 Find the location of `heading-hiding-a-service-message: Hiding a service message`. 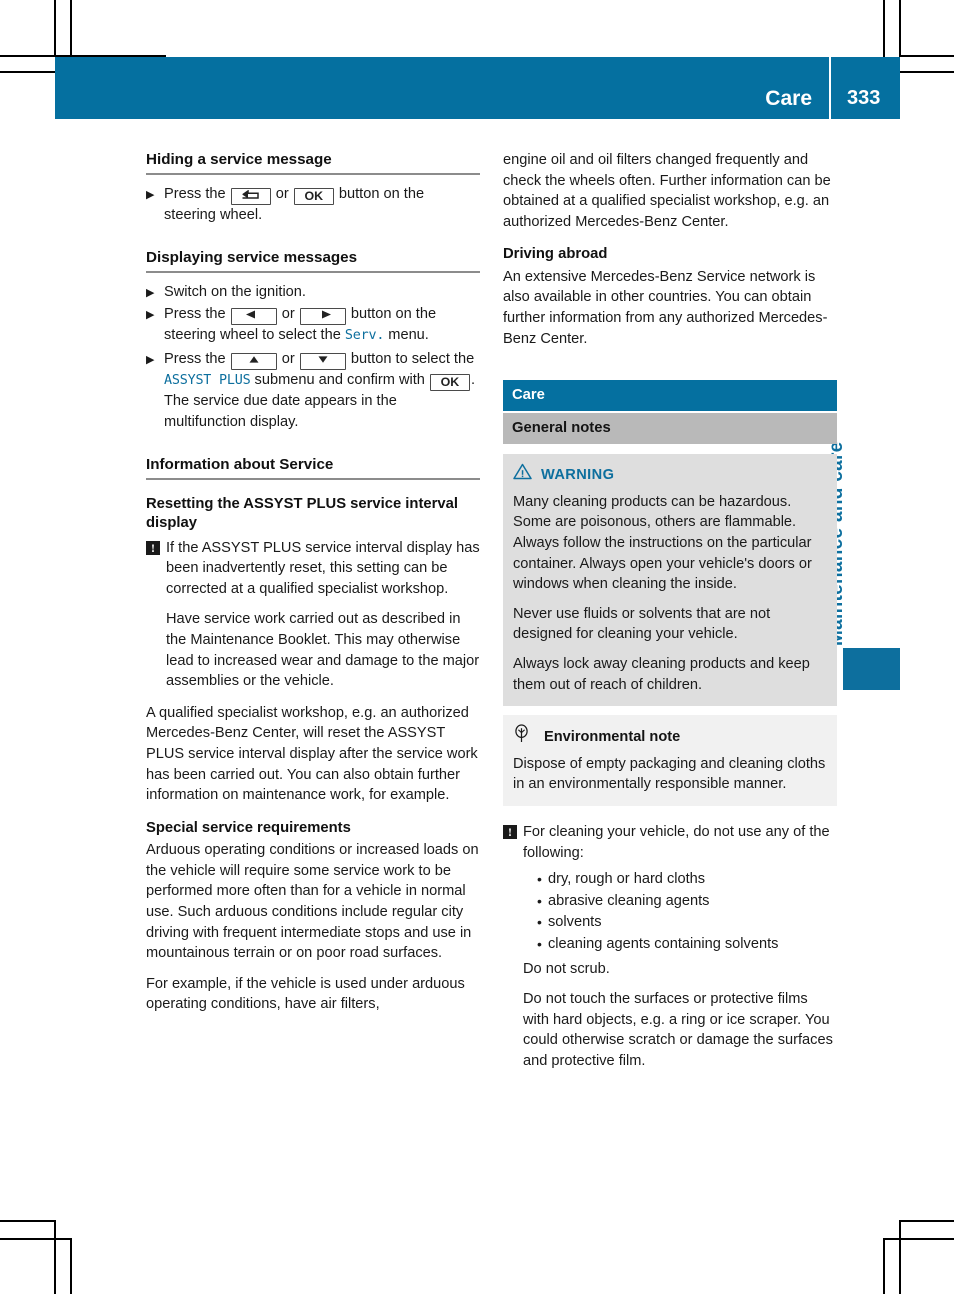

heading-hiding-a-service-message: Hiding a service message is located at coordinates (313, 162).